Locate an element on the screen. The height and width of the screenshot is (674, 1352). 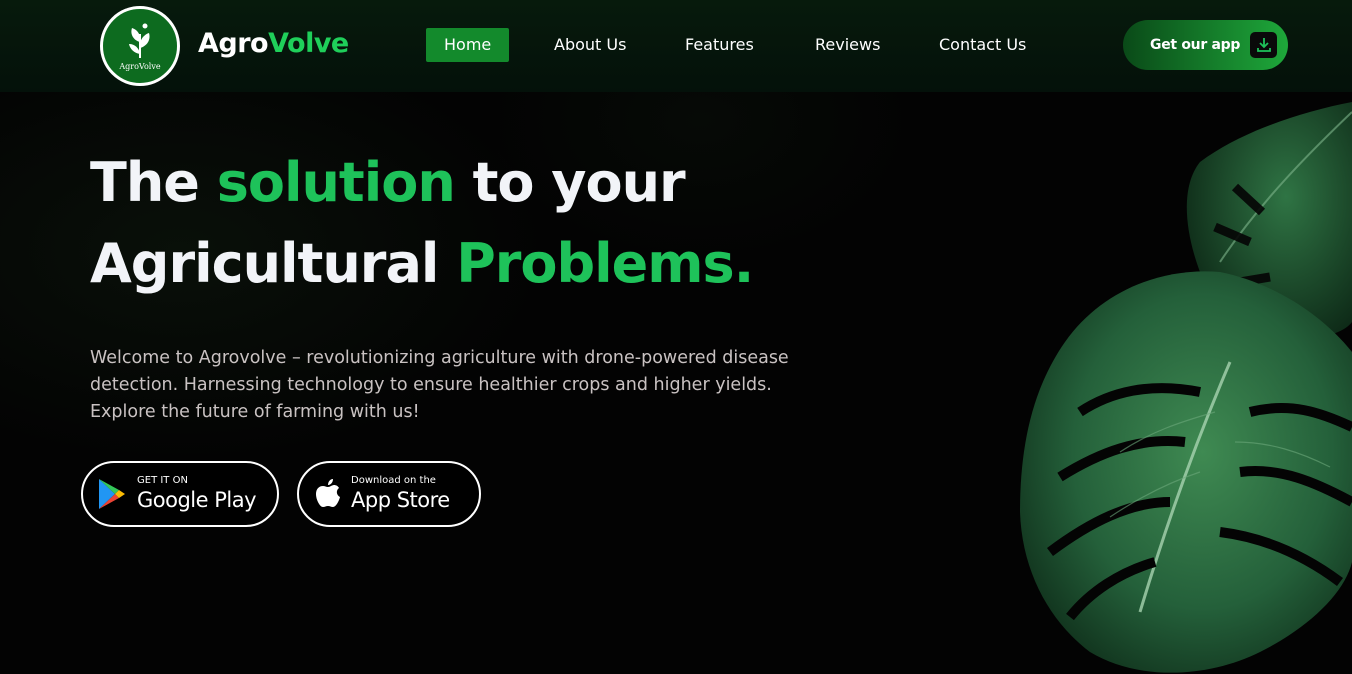
google-play-label: Google Play is located at coordinates (197, 500).